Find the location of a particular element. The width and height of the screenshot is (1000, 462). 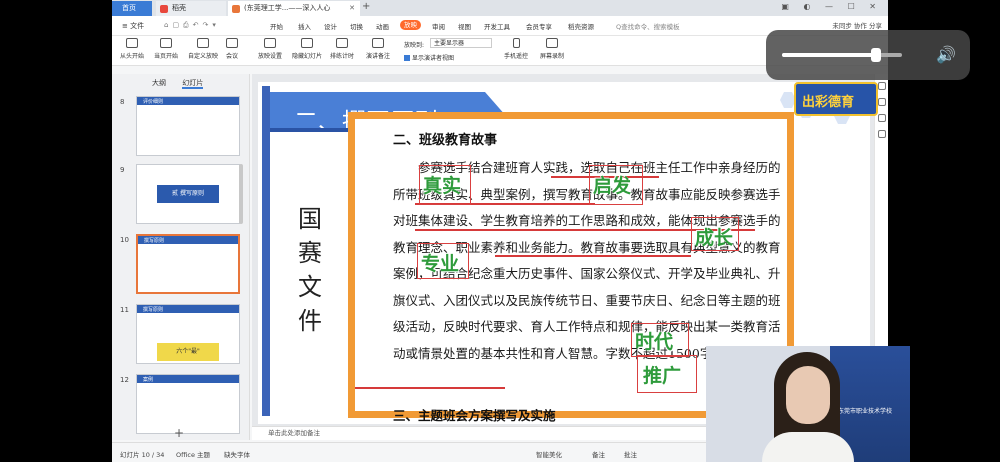

stamp-authentic: 真实 is located at coordinates (442, 186).